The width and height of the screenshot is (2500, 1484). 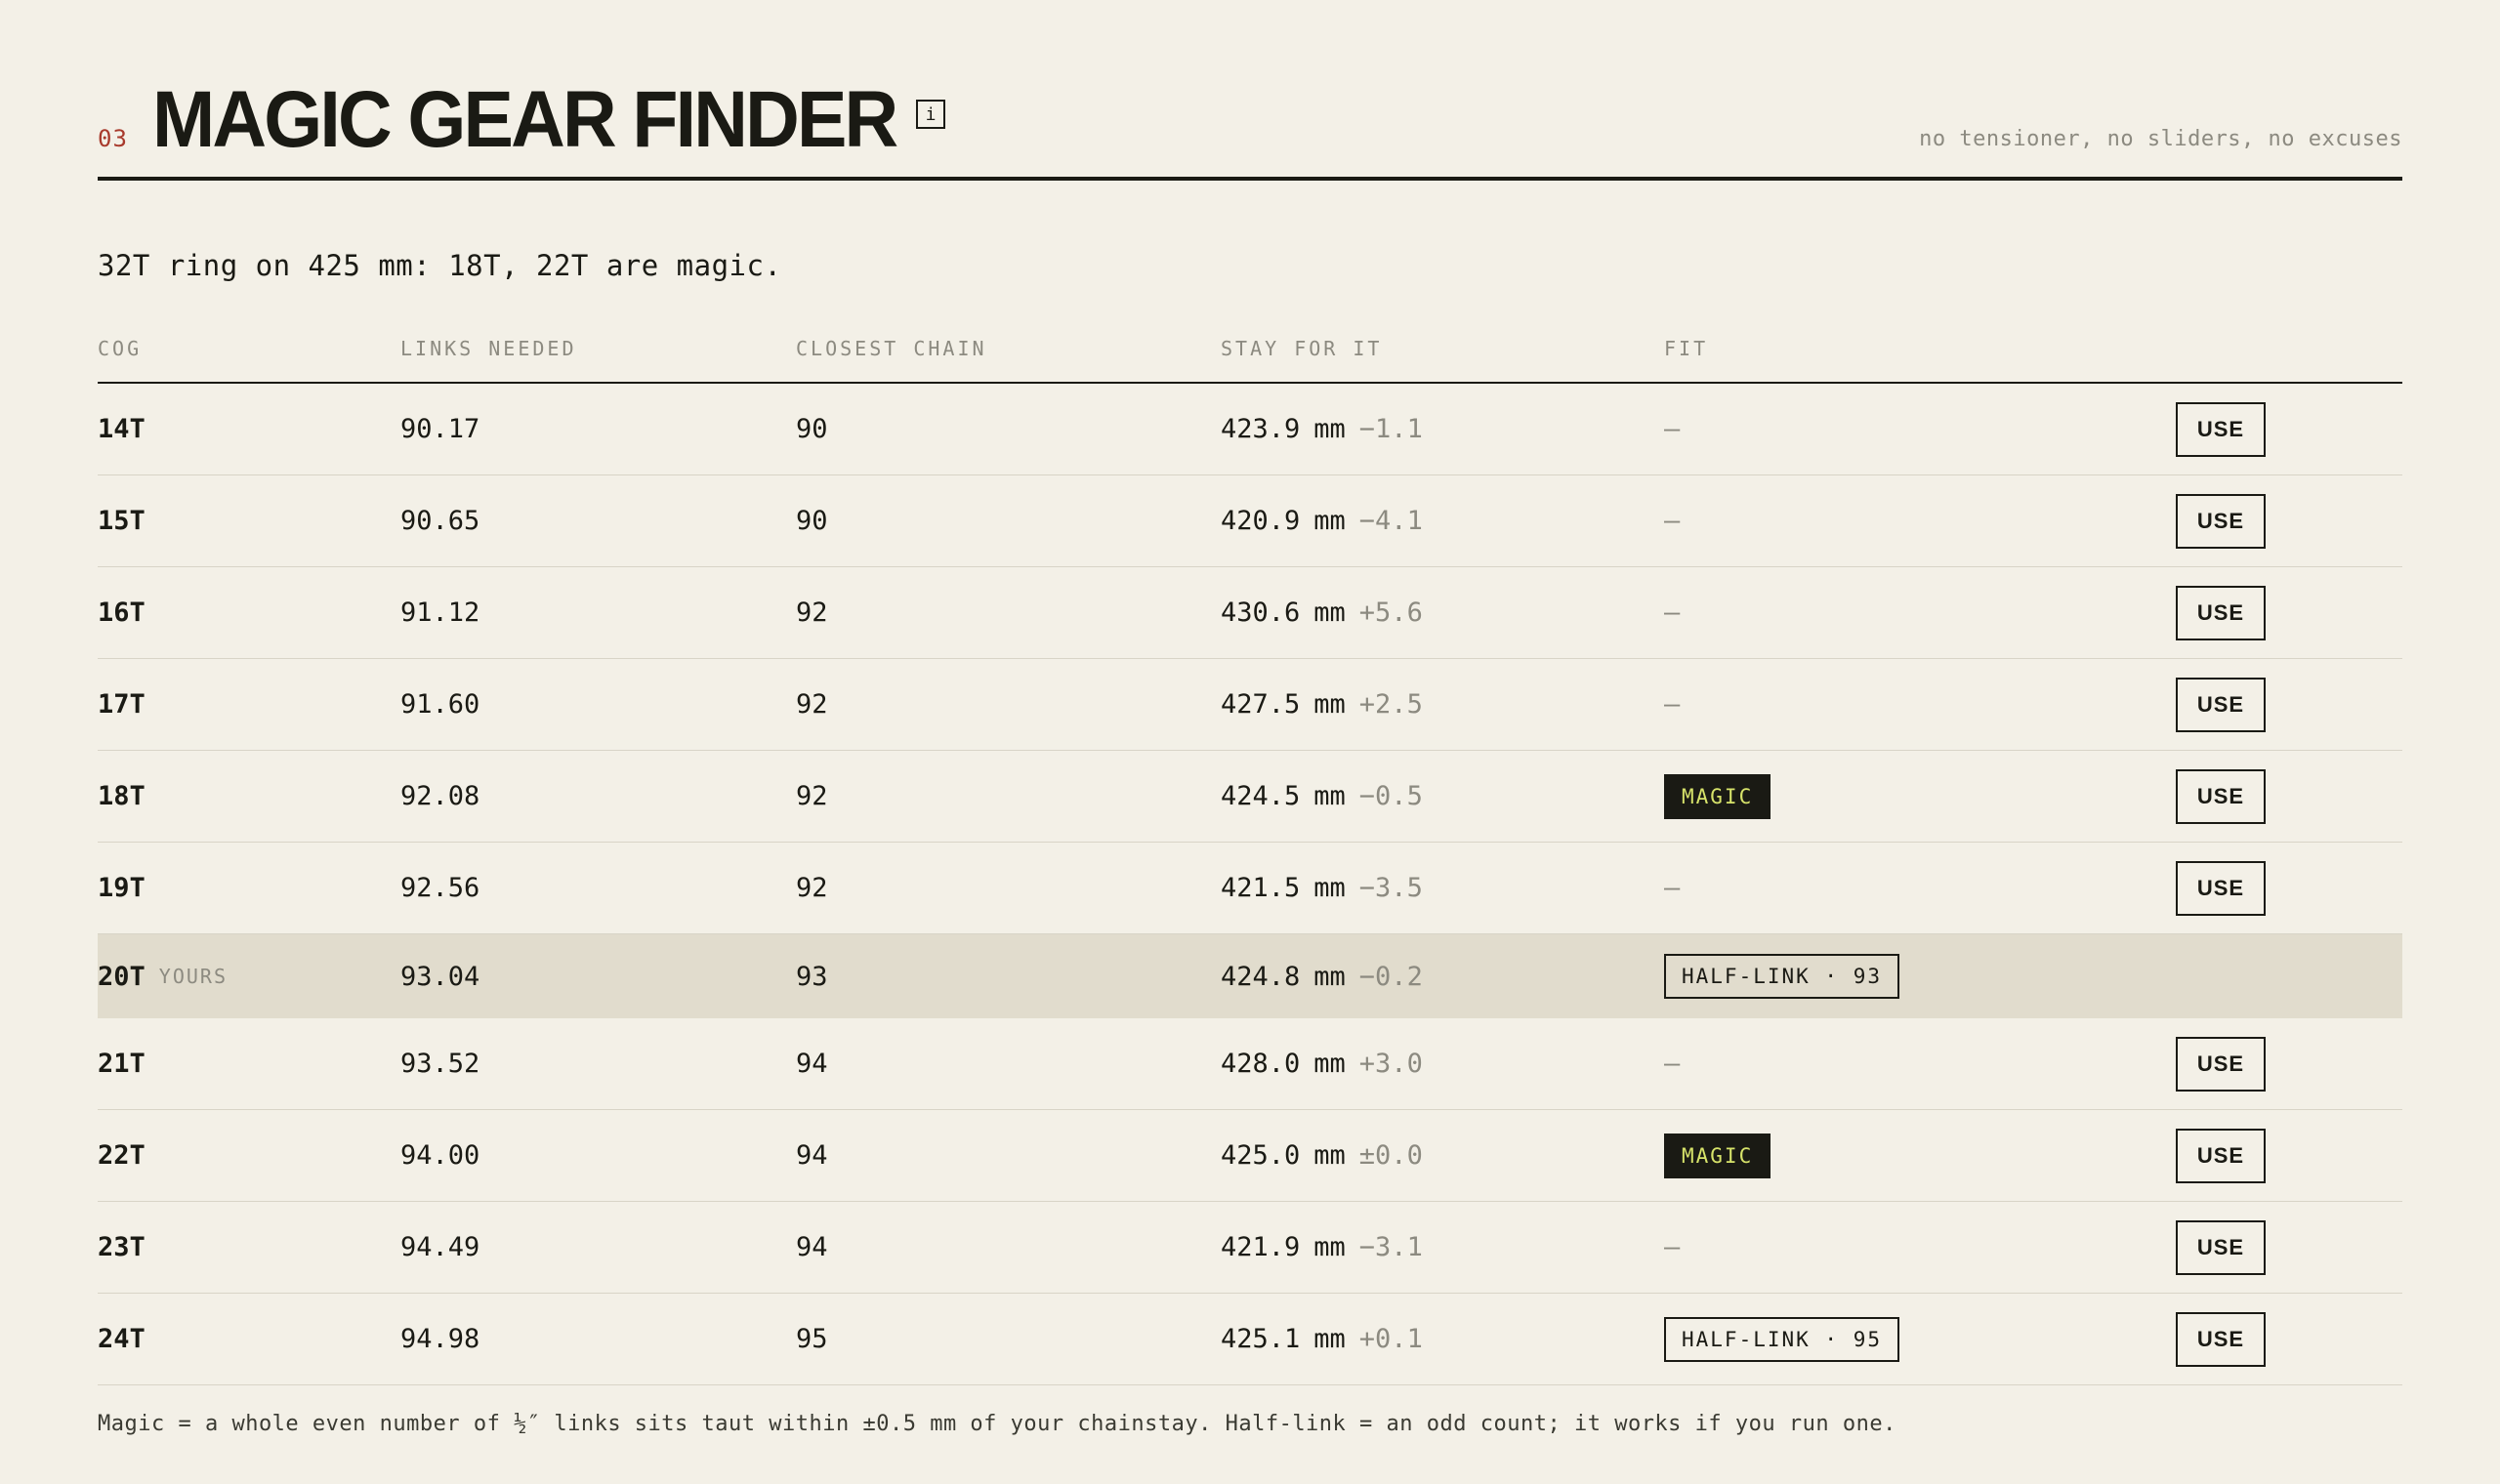 I want to click on stay-cell: 425.0 mm ±0.0, so click(x=1322, y=1156).